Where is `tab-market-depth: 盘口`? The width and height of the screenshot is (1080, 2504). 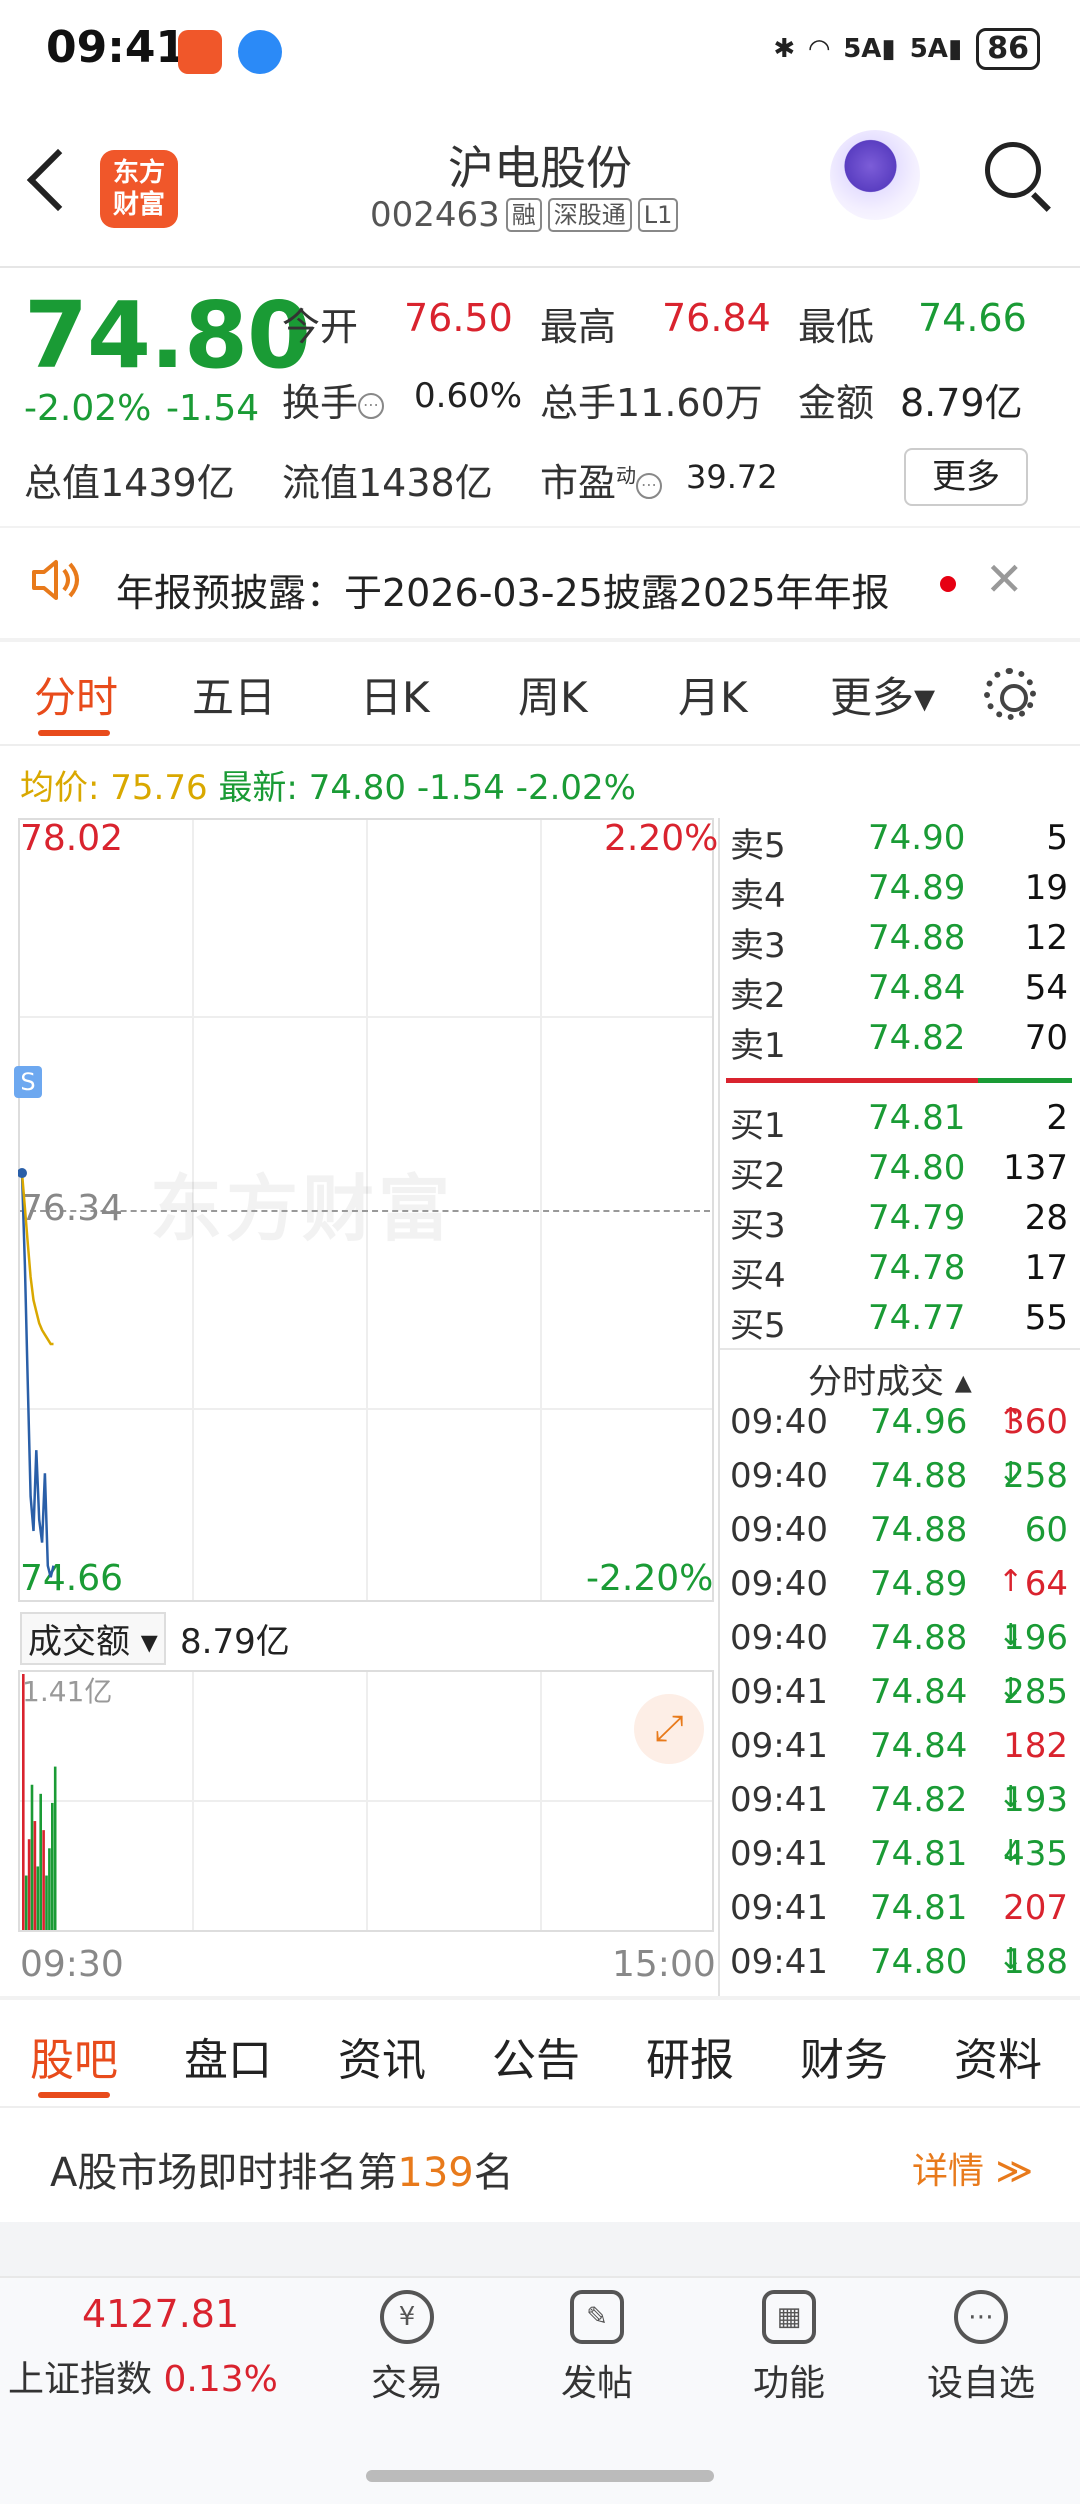 tab-market-depth: 盘口 is located at coordinates (228, 2056).